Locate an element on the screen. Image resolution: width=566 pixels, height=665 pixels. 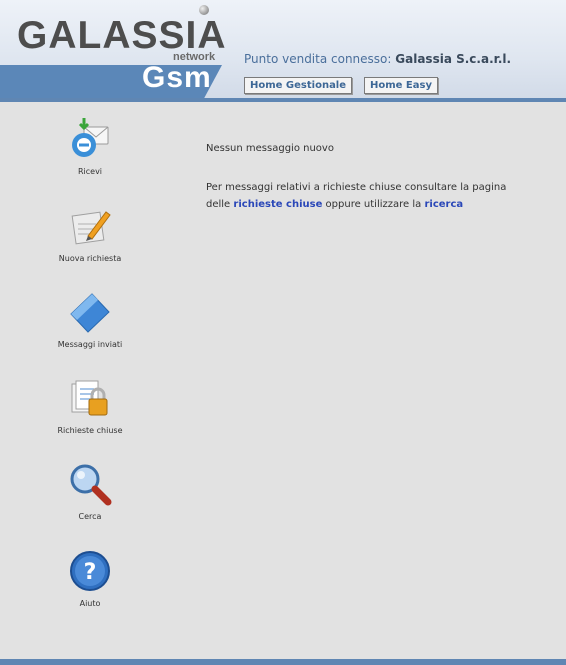
sidebar-item-ricevi: Ricevi is located at coordinates (90, 146).